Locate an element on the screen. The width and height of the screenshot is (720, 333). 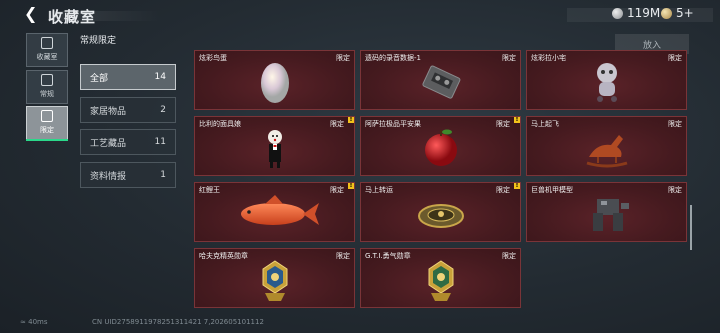
uid-text: CN UID2758911978251311421 7,202605101112 is located at coordinates (178, 322).